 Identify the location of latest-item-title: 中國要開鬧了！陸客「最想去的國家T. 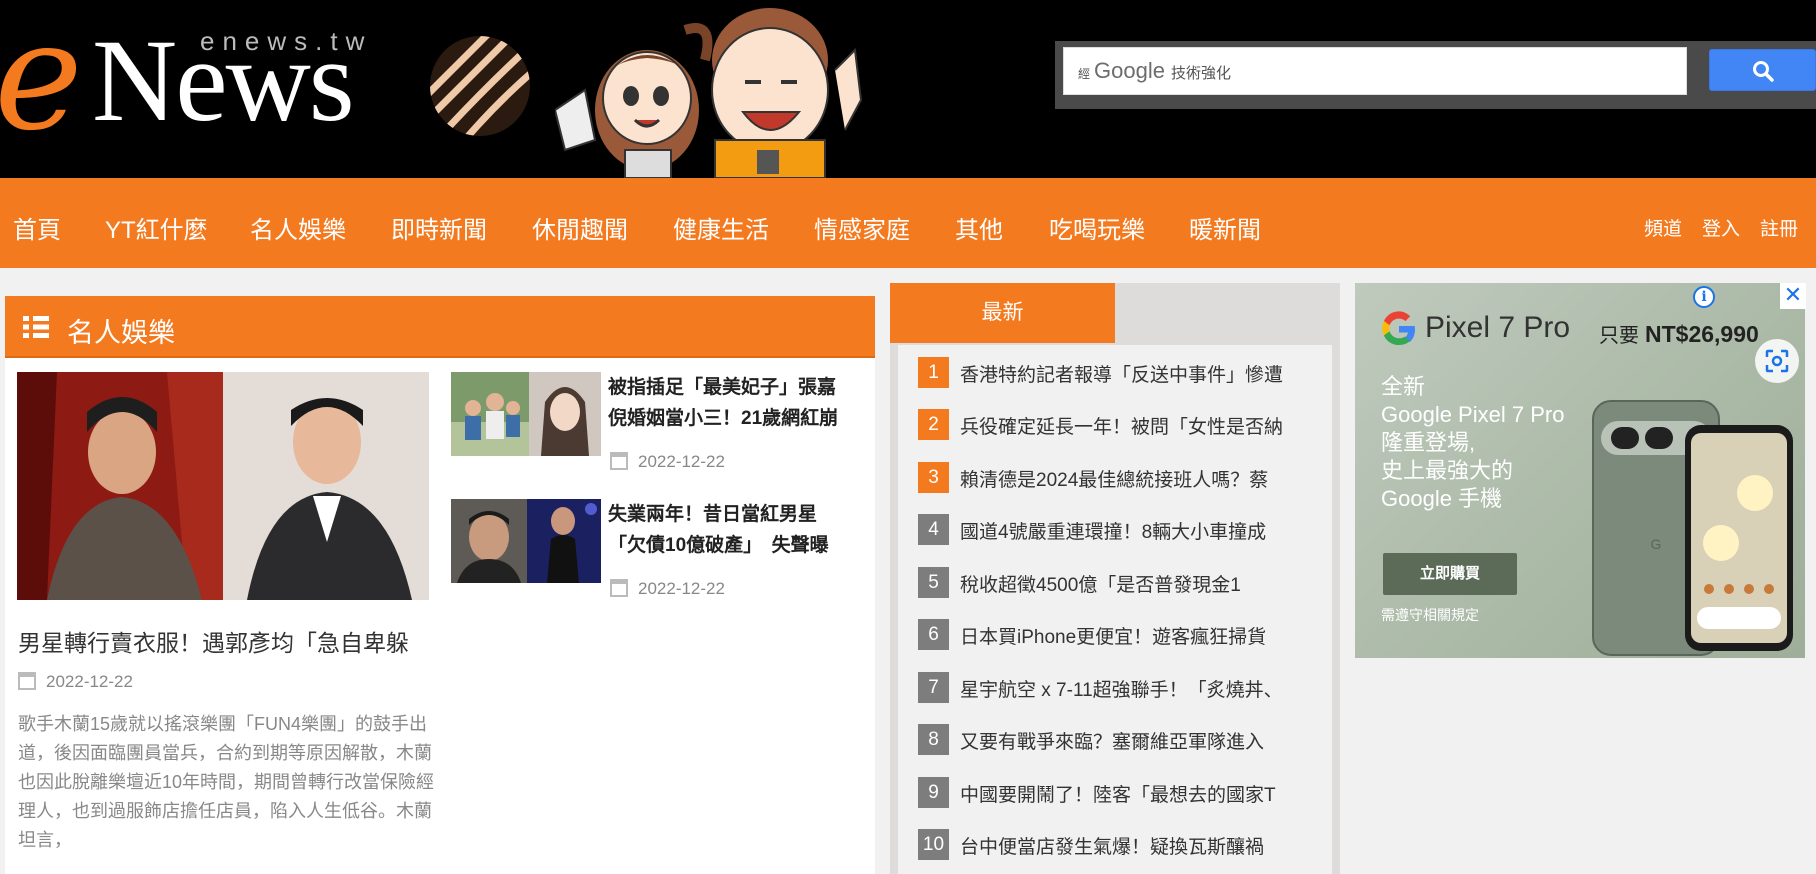
(1142, 793).